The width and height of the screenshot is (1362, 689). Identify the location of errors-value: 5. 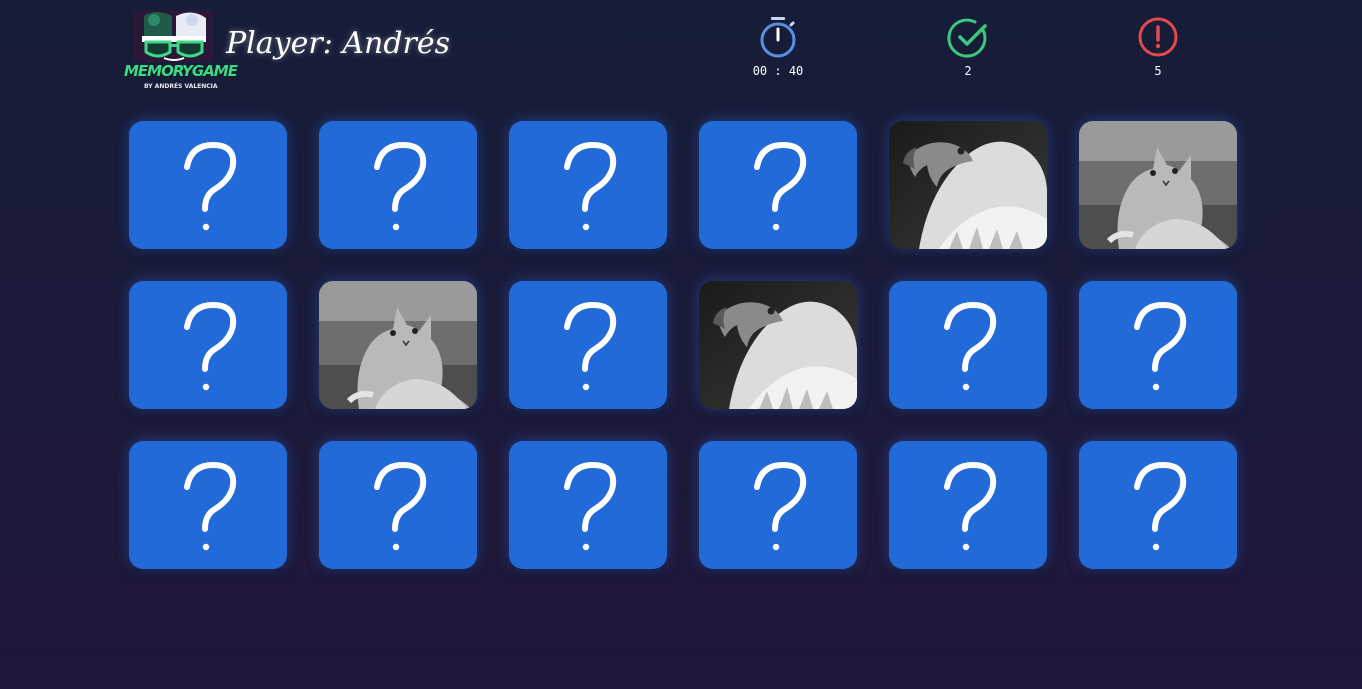
(1158, 71).